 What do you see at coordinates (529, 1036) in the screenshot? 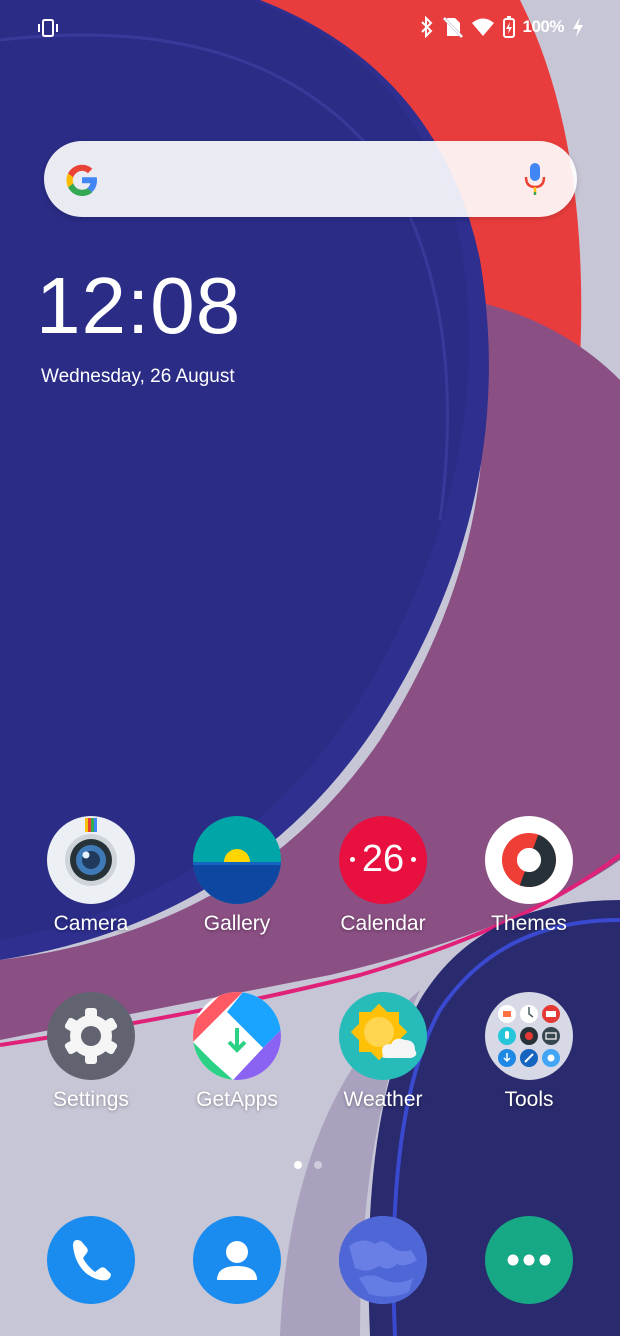
I see `tools-folder-icon` at bounding box center [529, 1036].